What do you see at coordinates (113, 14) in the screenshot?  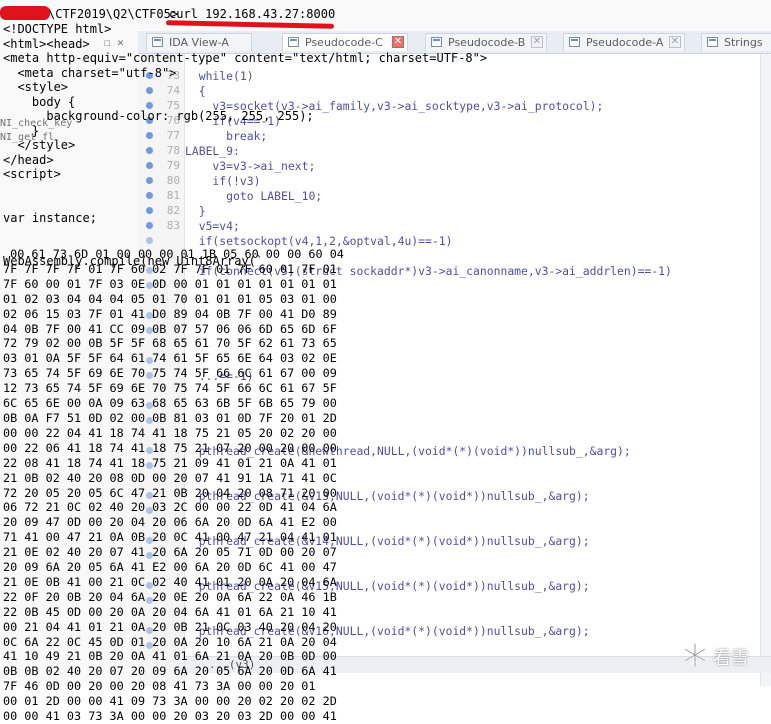 I see `prompt-text: \CTF2019\Q2\CTF05>` at bounding box center [113, 14].